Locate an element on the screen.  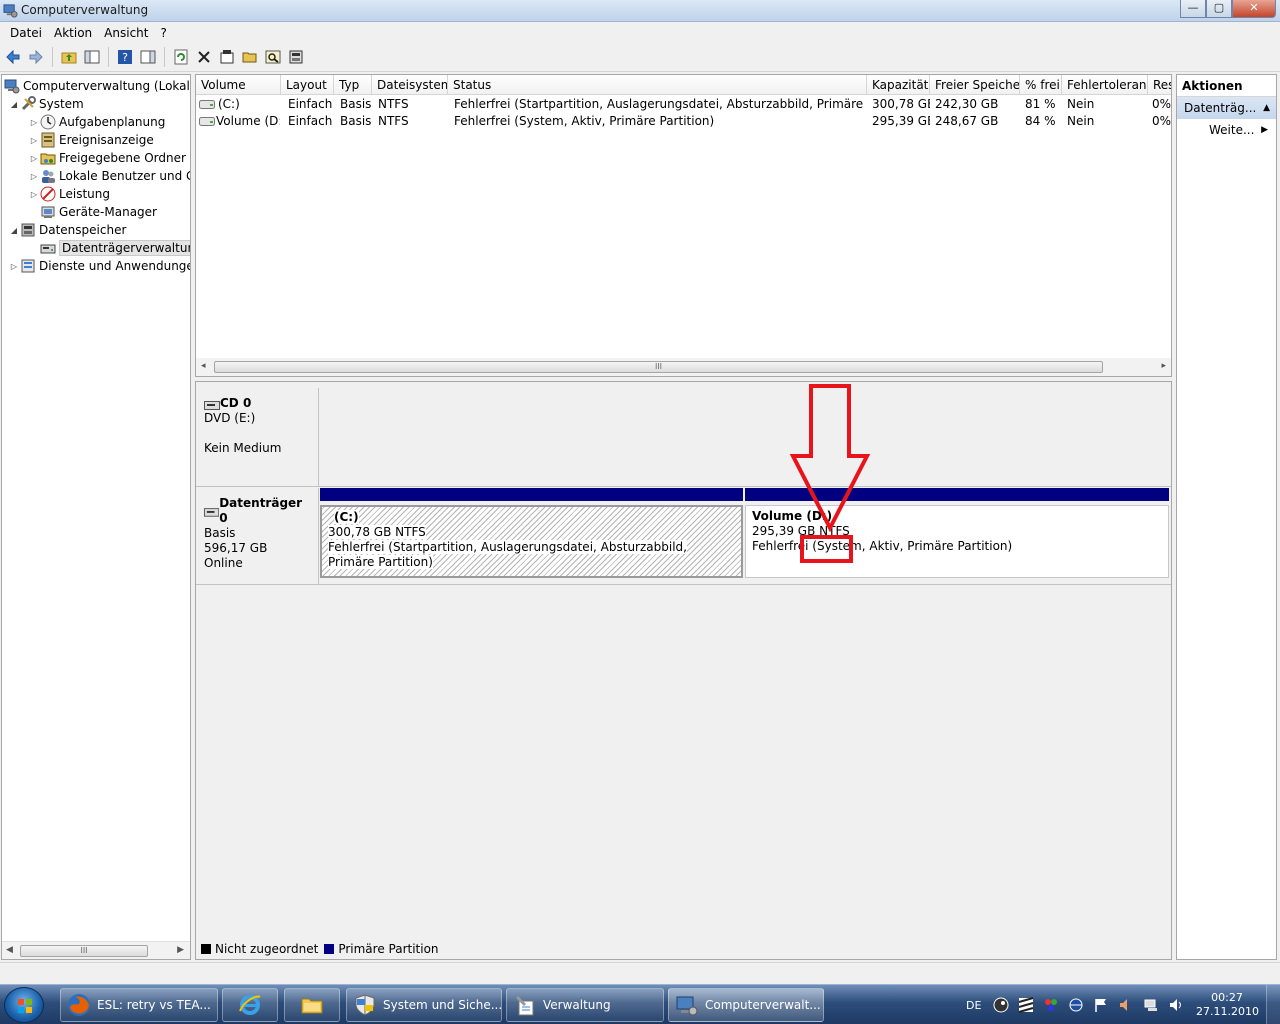
maximize-button: ▢ is located at coordinates (1219, 9).